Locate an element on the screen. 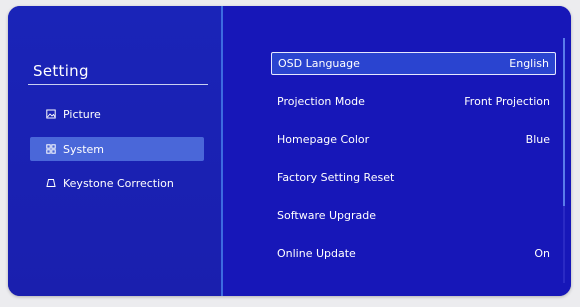 This screenshot has width=580, height=307. menu-row-value: Blue is located at coordinates (537, 139).